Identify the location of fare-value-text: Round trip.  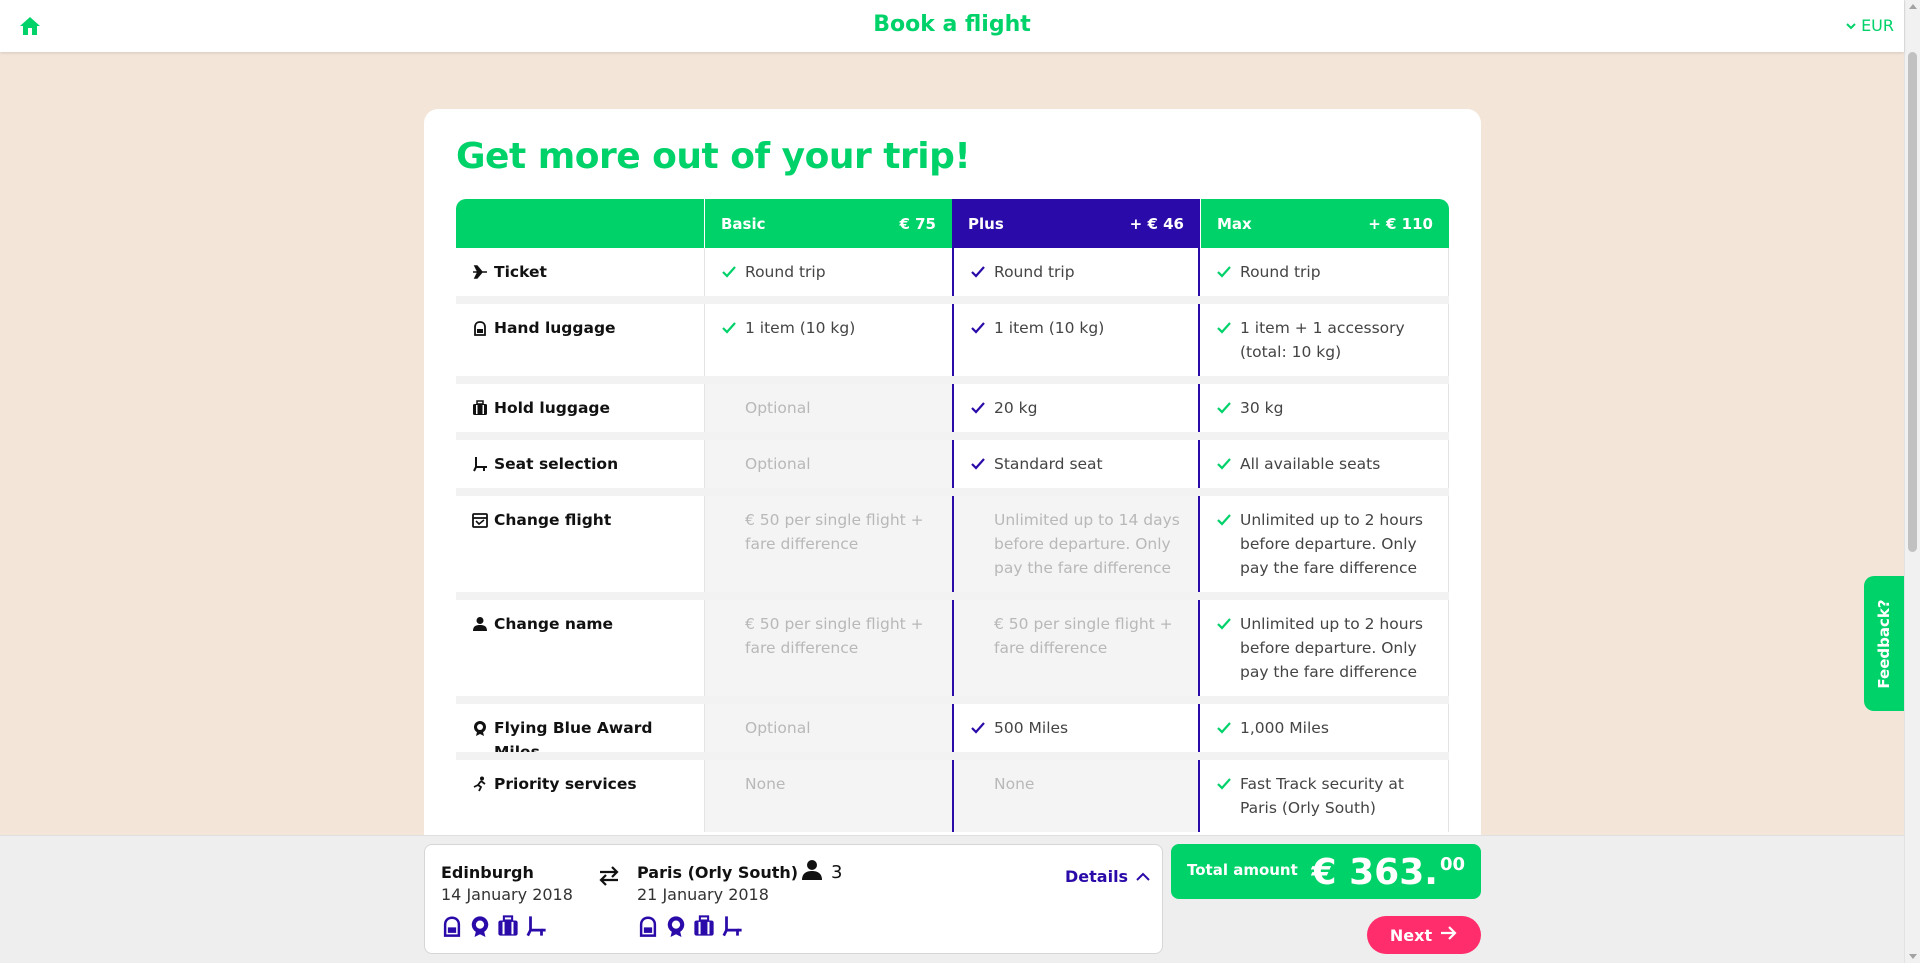
(785, 272).